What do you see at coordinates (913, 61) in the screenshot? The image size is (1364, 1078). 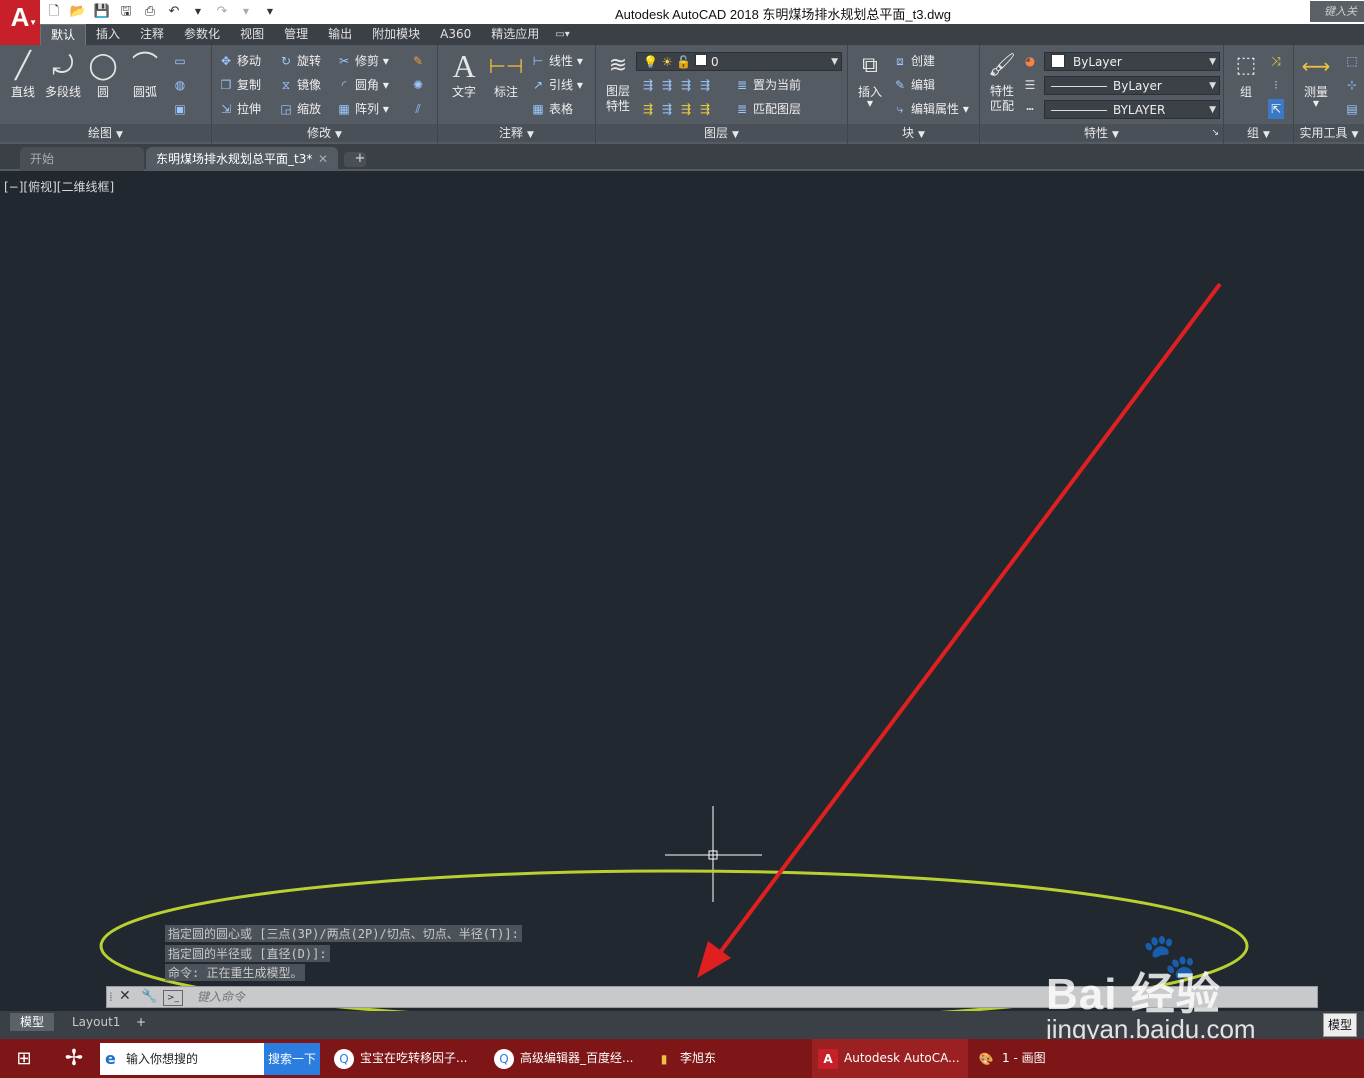 I see `create-block-button: ⧈ 创建` at bounding box center [913, 61].